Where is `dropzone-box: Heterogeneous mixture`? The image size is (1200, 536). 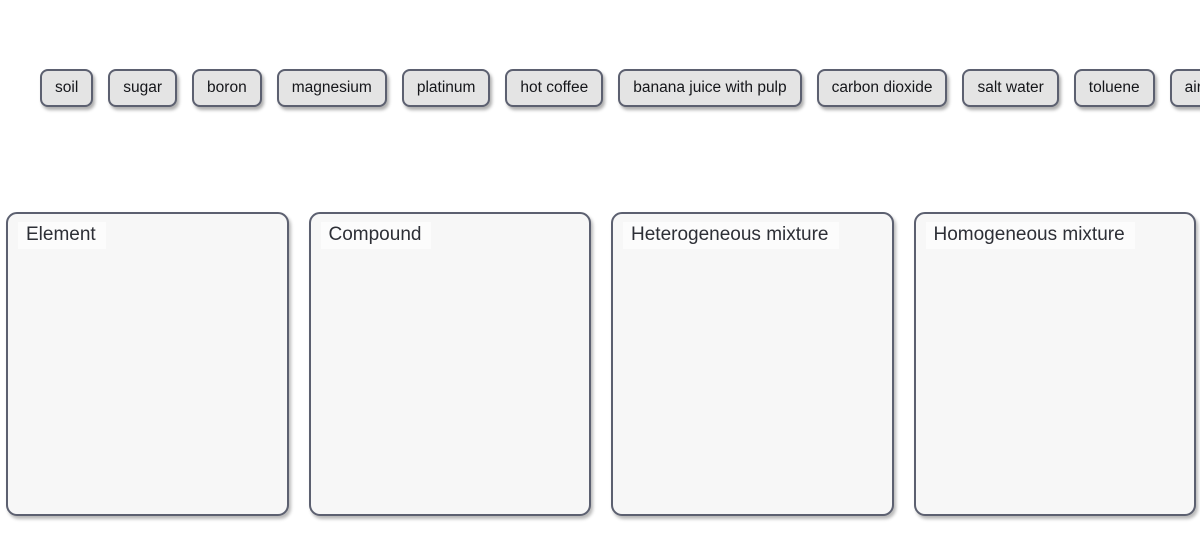
dropzone-box: Heterogeneous mixture is located at coordinates (752, 364).